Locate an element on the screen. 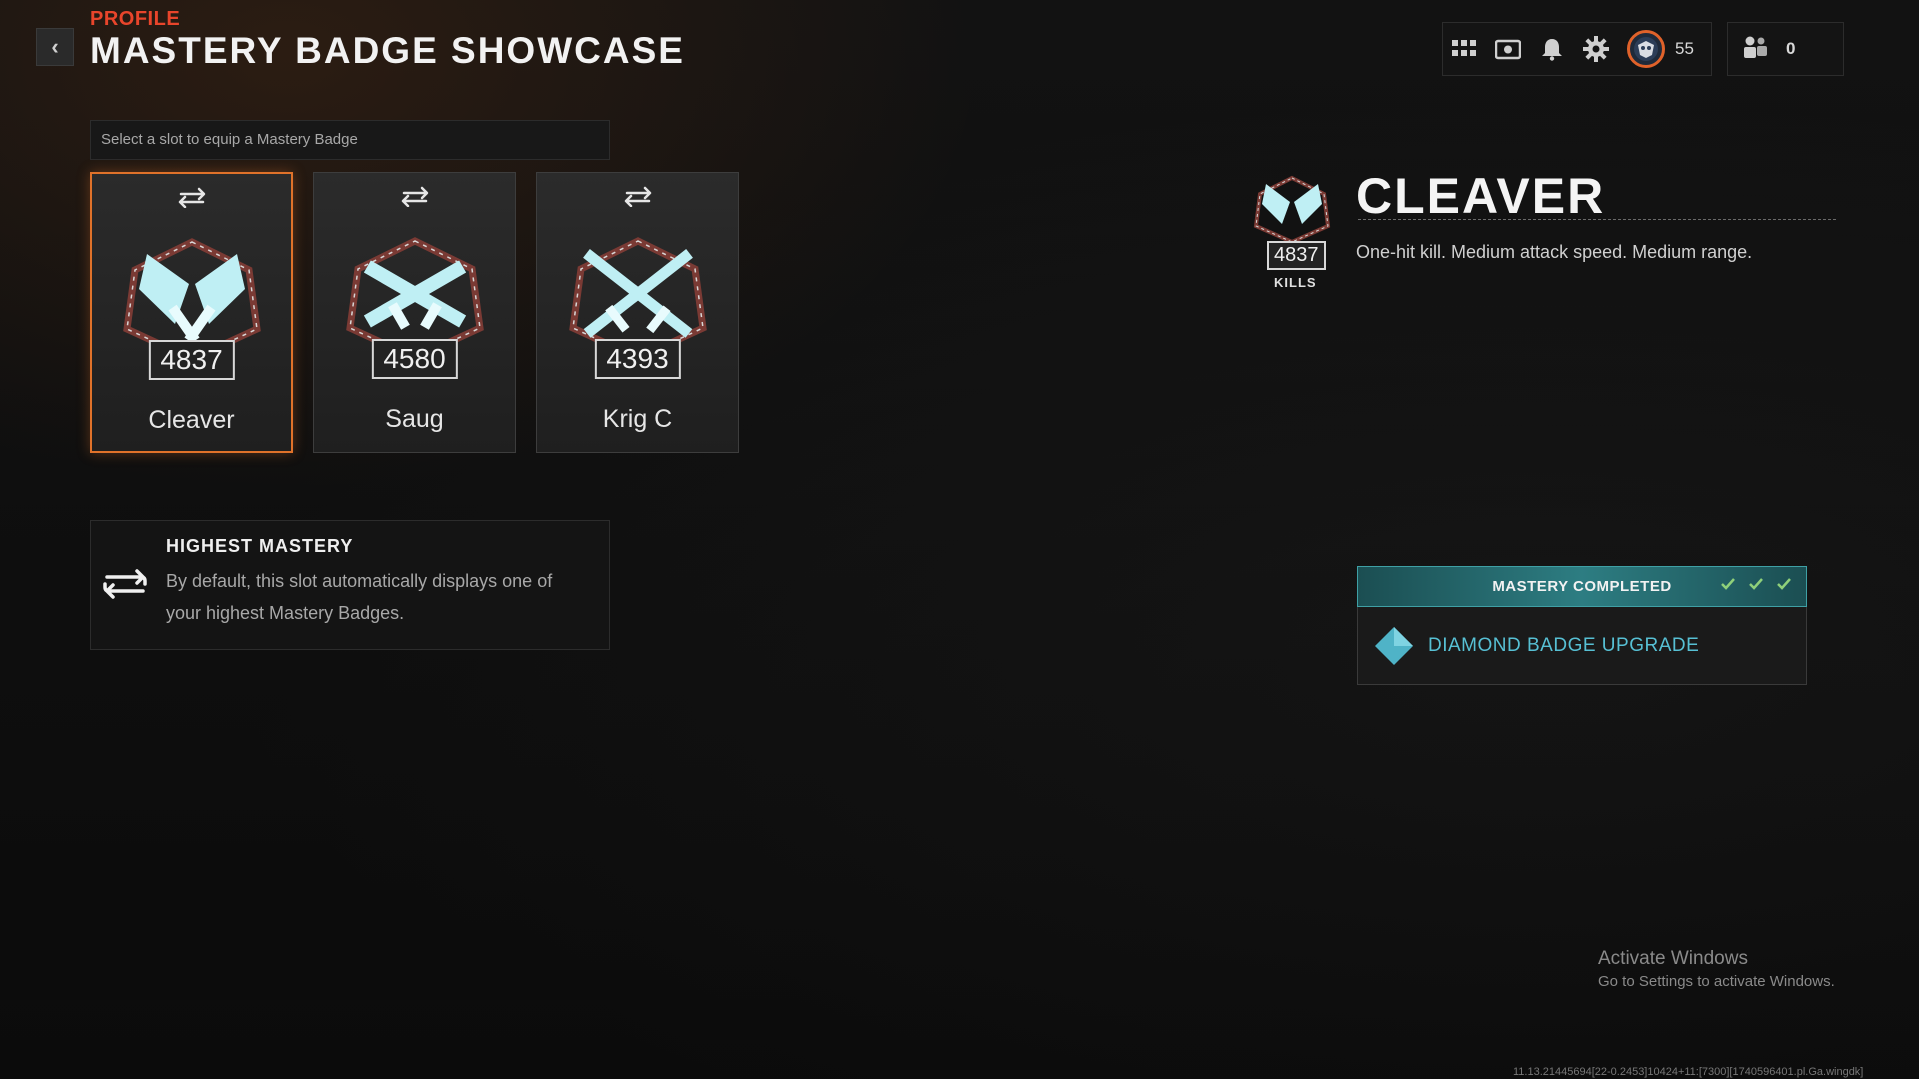  badge-slot-1: 4837 Cleaver is located at coordinates (191, 312).